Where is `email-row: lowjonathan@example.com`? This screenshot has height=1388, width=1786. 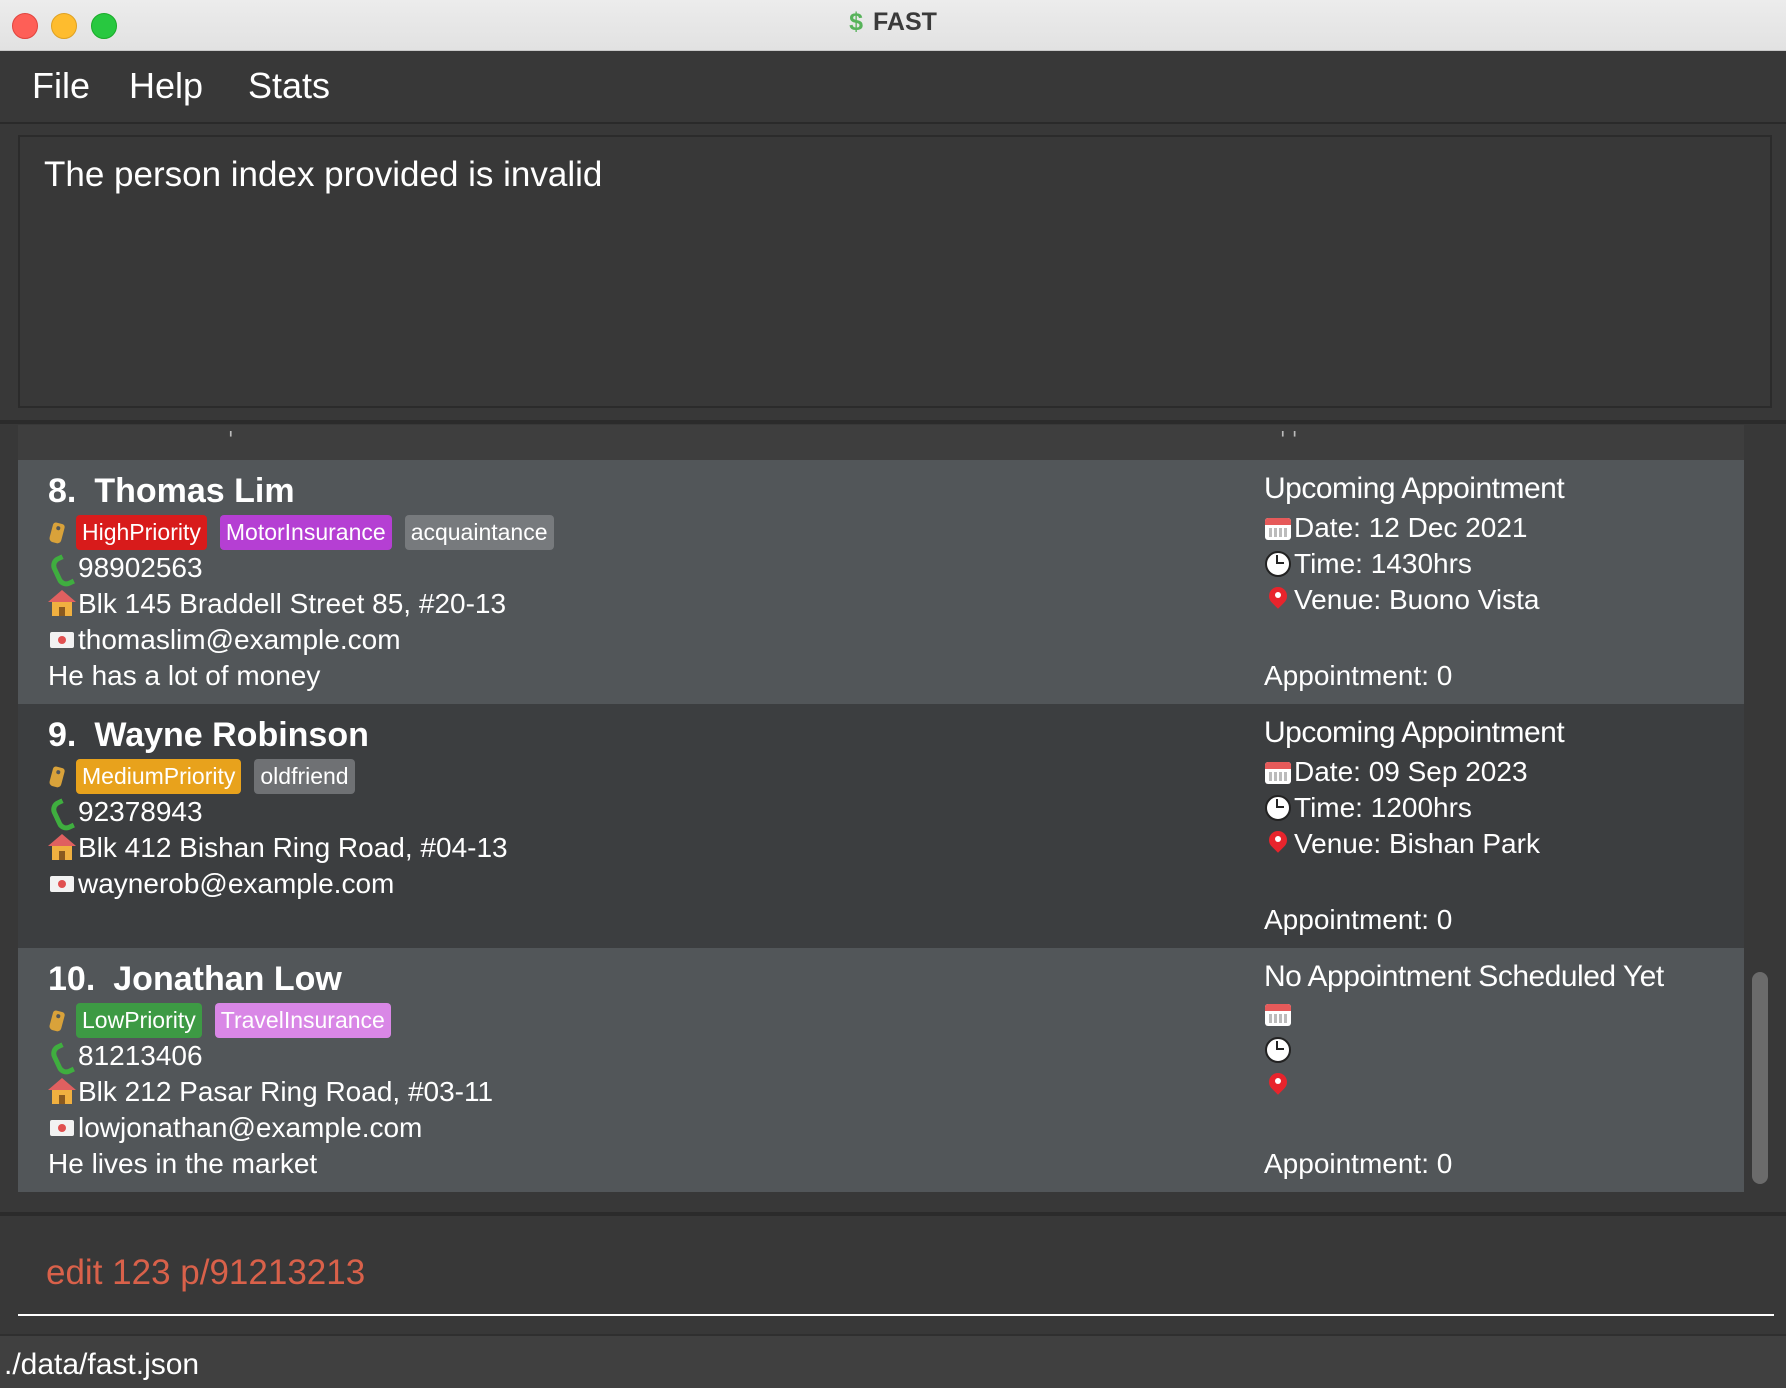 email-row: lowjonathan@example.com is located at coordinates (235, 1128).